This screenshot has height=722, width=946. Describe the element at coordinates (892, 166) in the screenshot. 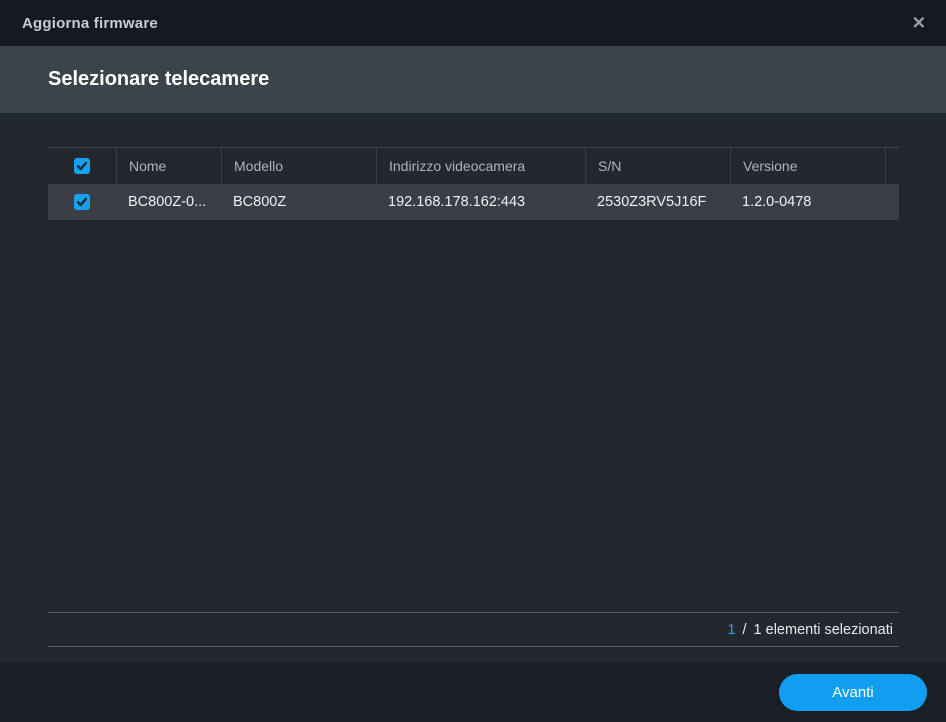

I see `column-header-spacer` at that location.